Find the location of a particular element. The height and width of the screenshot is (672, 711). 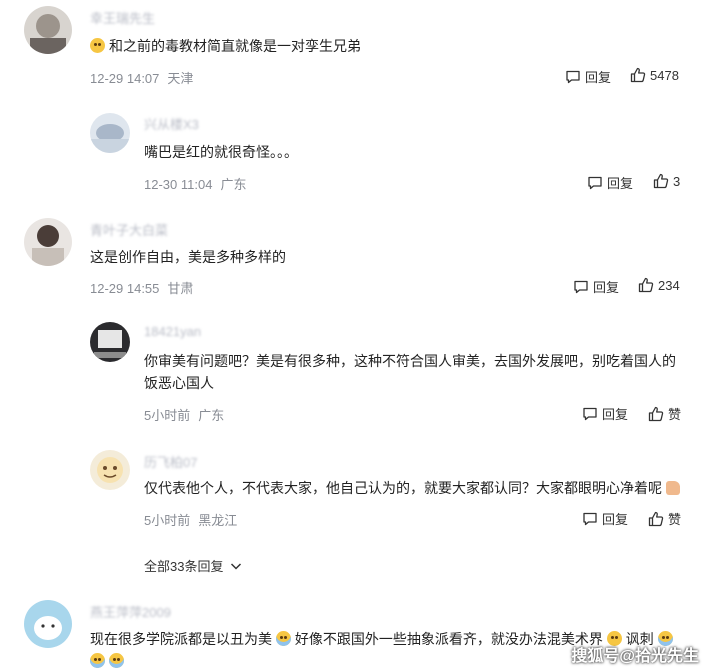

like-button: 3 is located at coordinates (666, 181).